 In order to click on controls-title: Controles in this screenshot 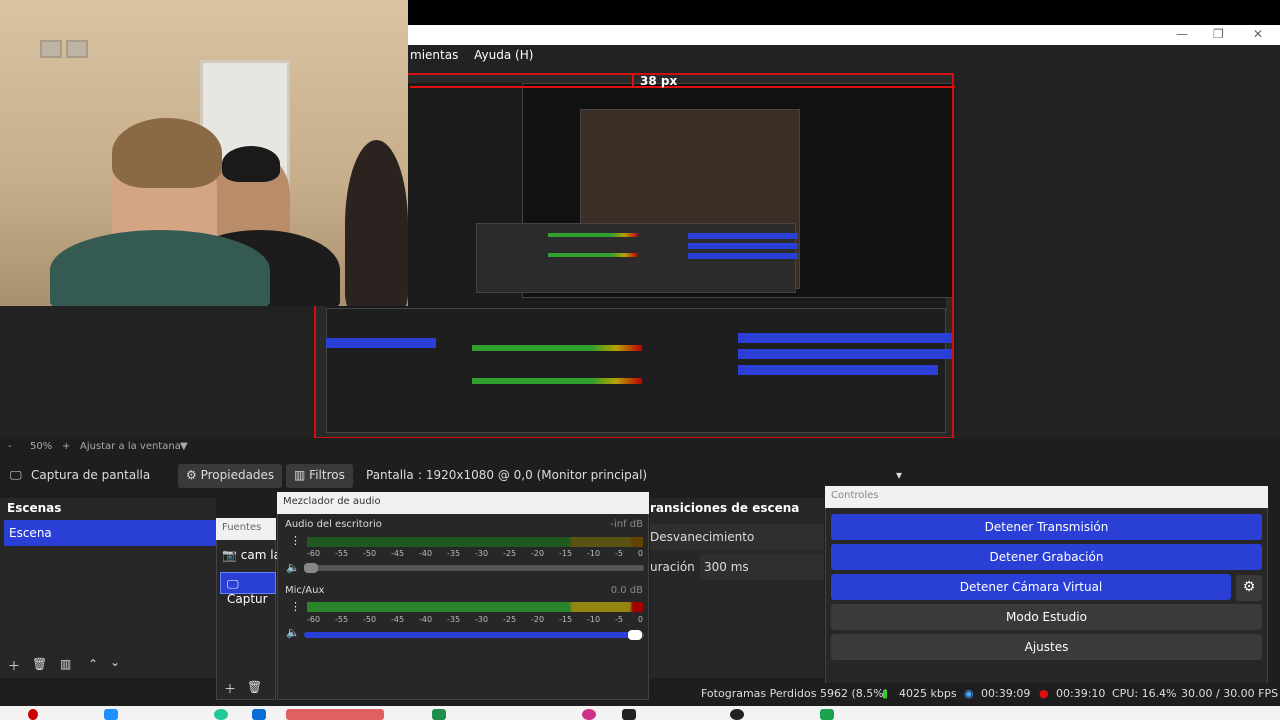, I will do `click(1046, 497)`.